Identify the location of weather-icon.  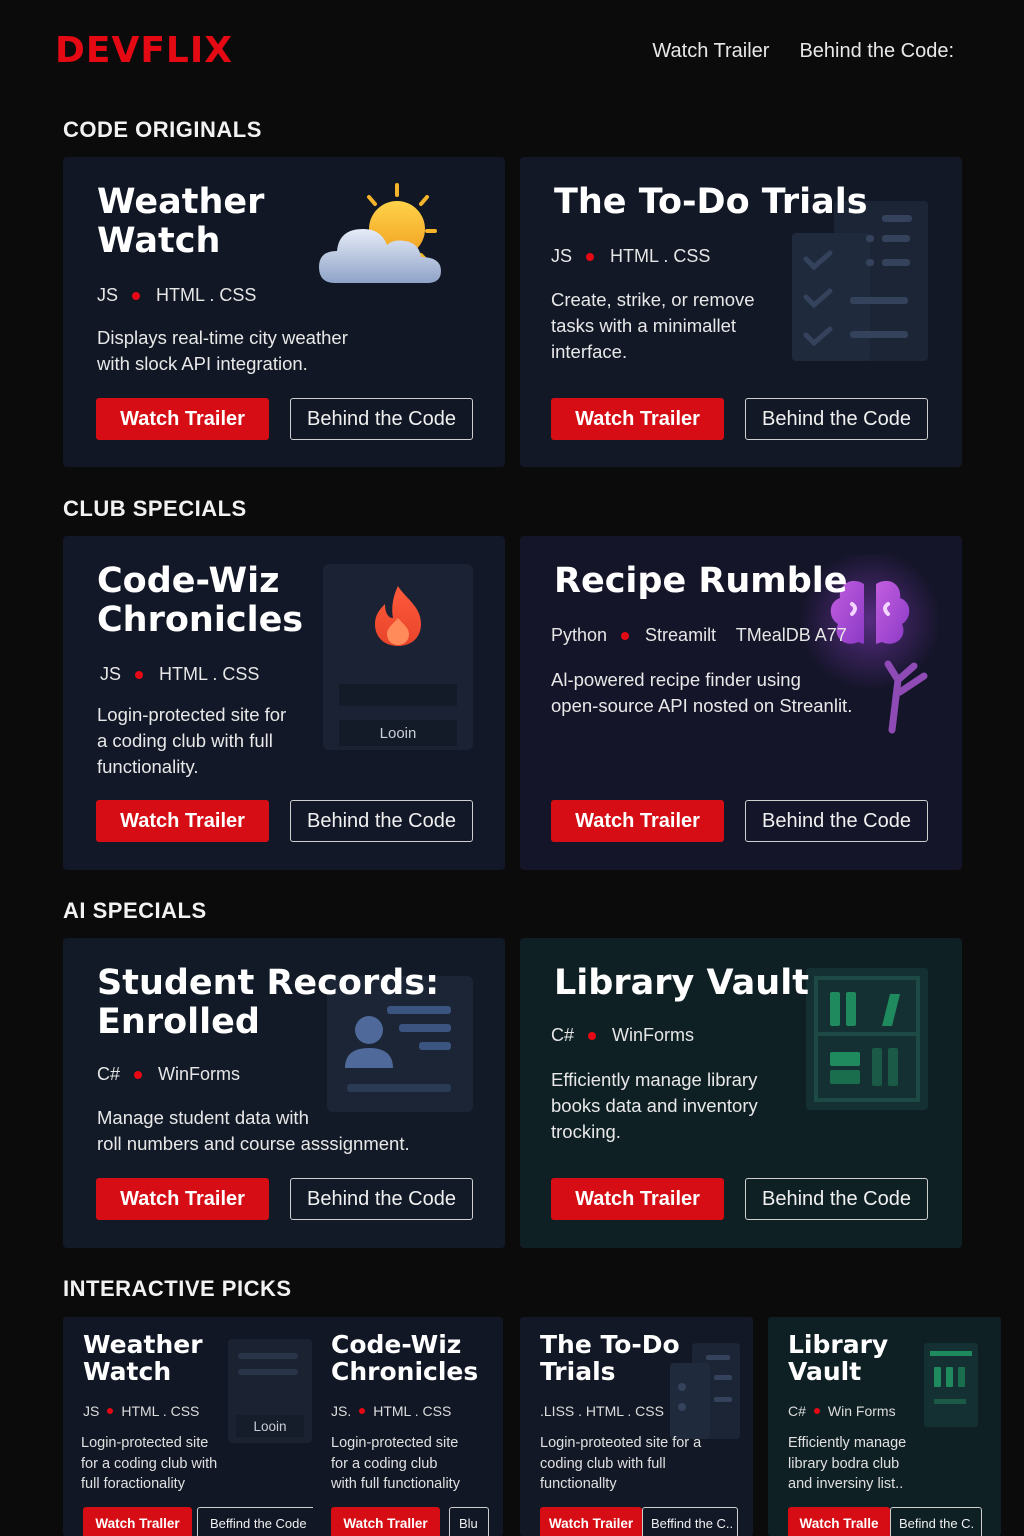
(380, 233).